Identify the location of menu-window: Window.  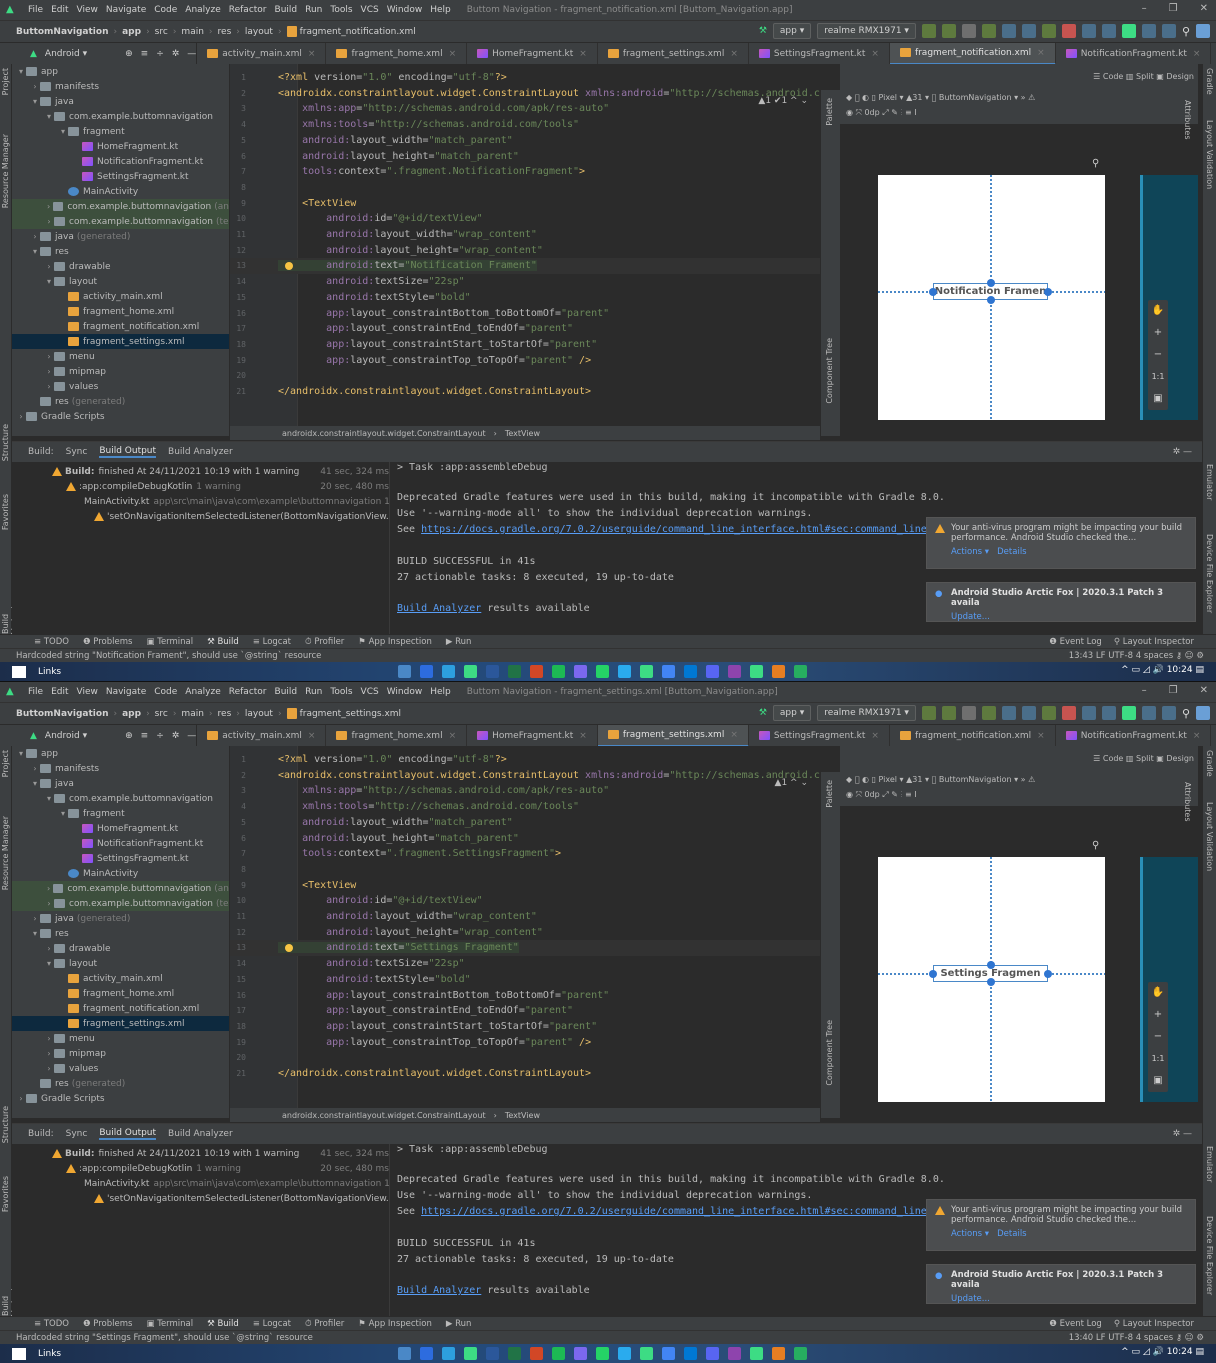
(405, 10).